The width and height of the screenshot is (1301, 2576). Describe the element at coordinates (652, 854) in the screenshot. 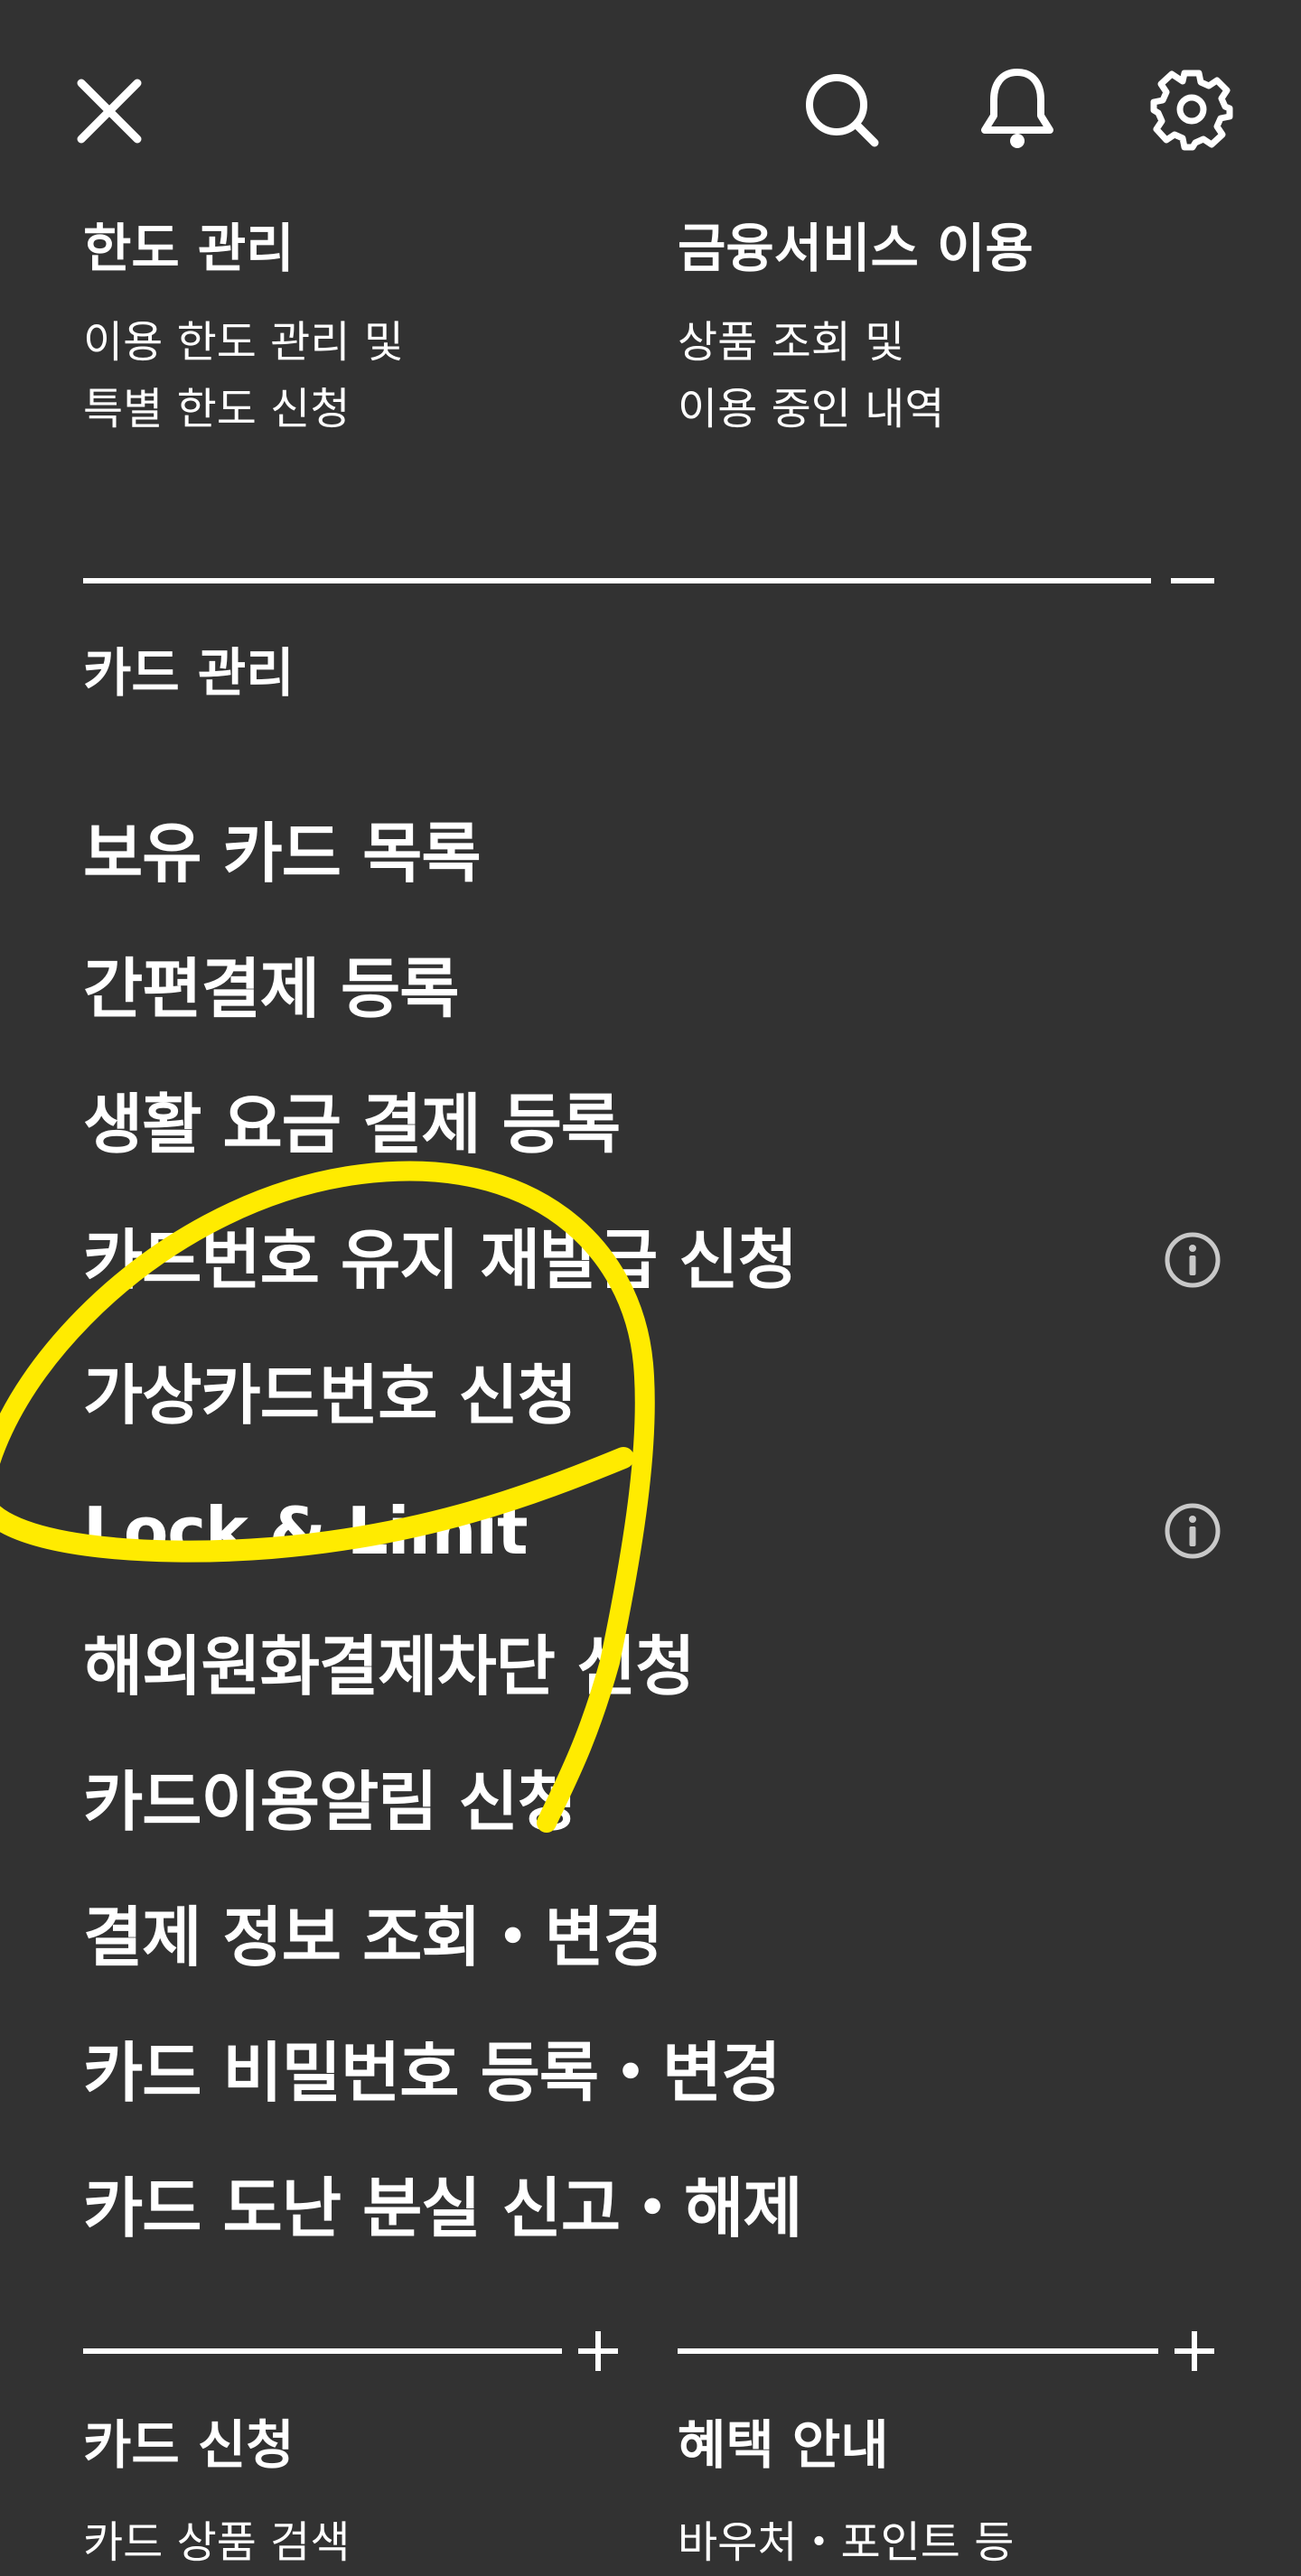

I see `menu-item-card-list: 보유 카드 목록` at that location.